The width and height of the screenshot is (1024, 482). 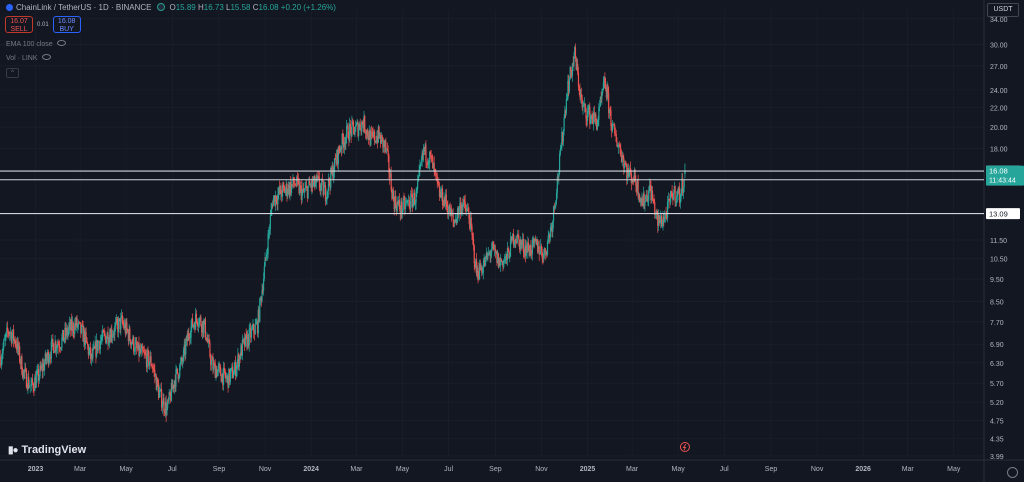 What do you see at coordinates (240, 7) in the screenshot?
I see `low-value: 15.58` at bounding box center [240, 7].